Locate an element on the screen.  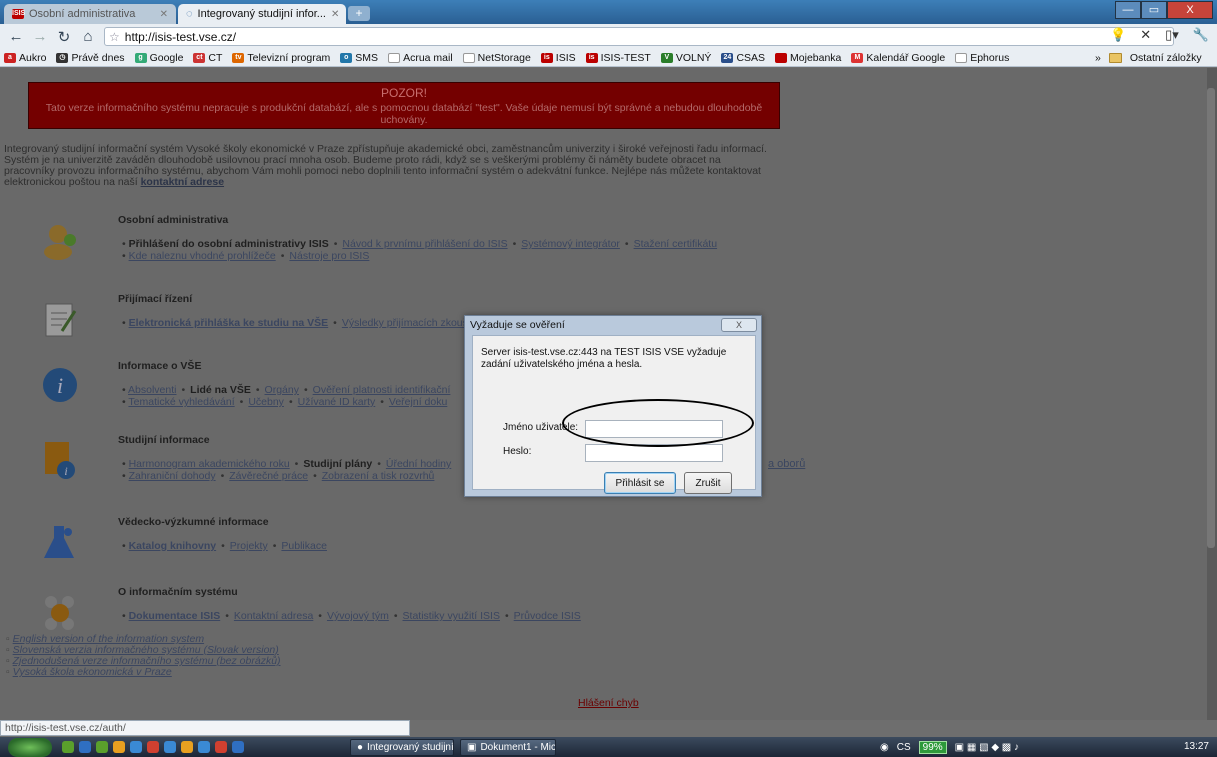
documentation-link: Dokumentace ISIS is located at coordinates (175, 616).